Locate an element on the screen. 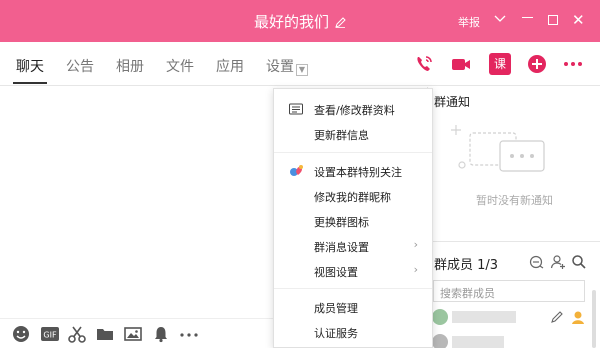 This screenshot has height=348, width=600. menu-item-certification: 认证服务 is located at coordinates (353, 332).